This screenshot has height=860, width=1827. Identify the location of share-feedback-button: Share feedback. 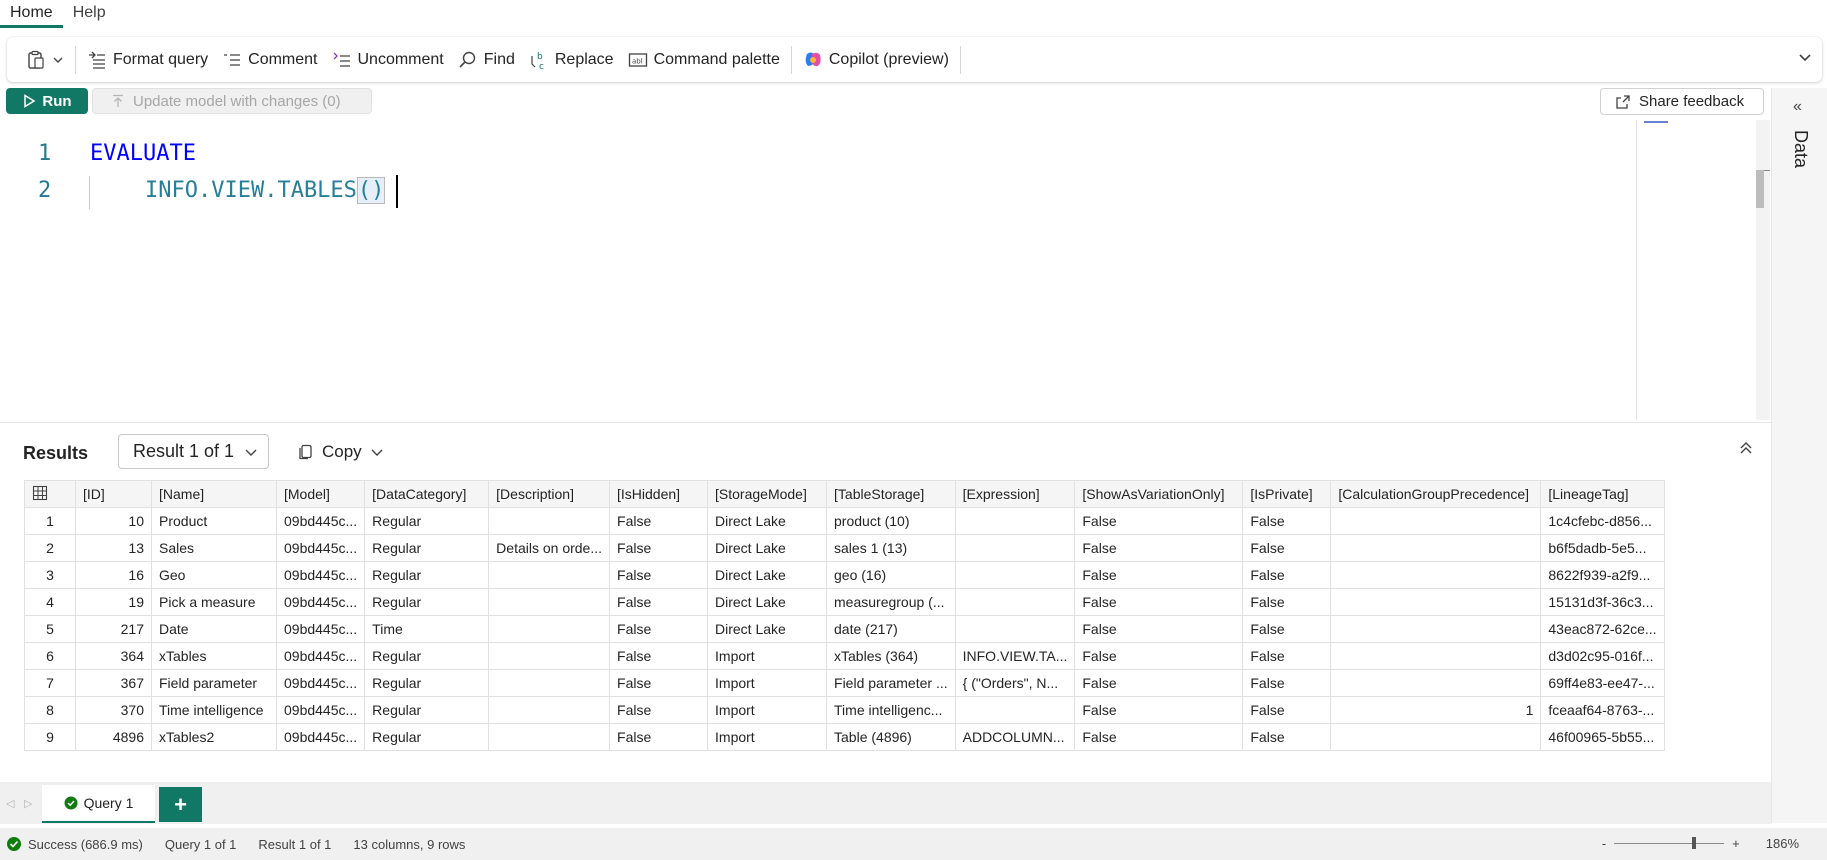
(1682, 101).